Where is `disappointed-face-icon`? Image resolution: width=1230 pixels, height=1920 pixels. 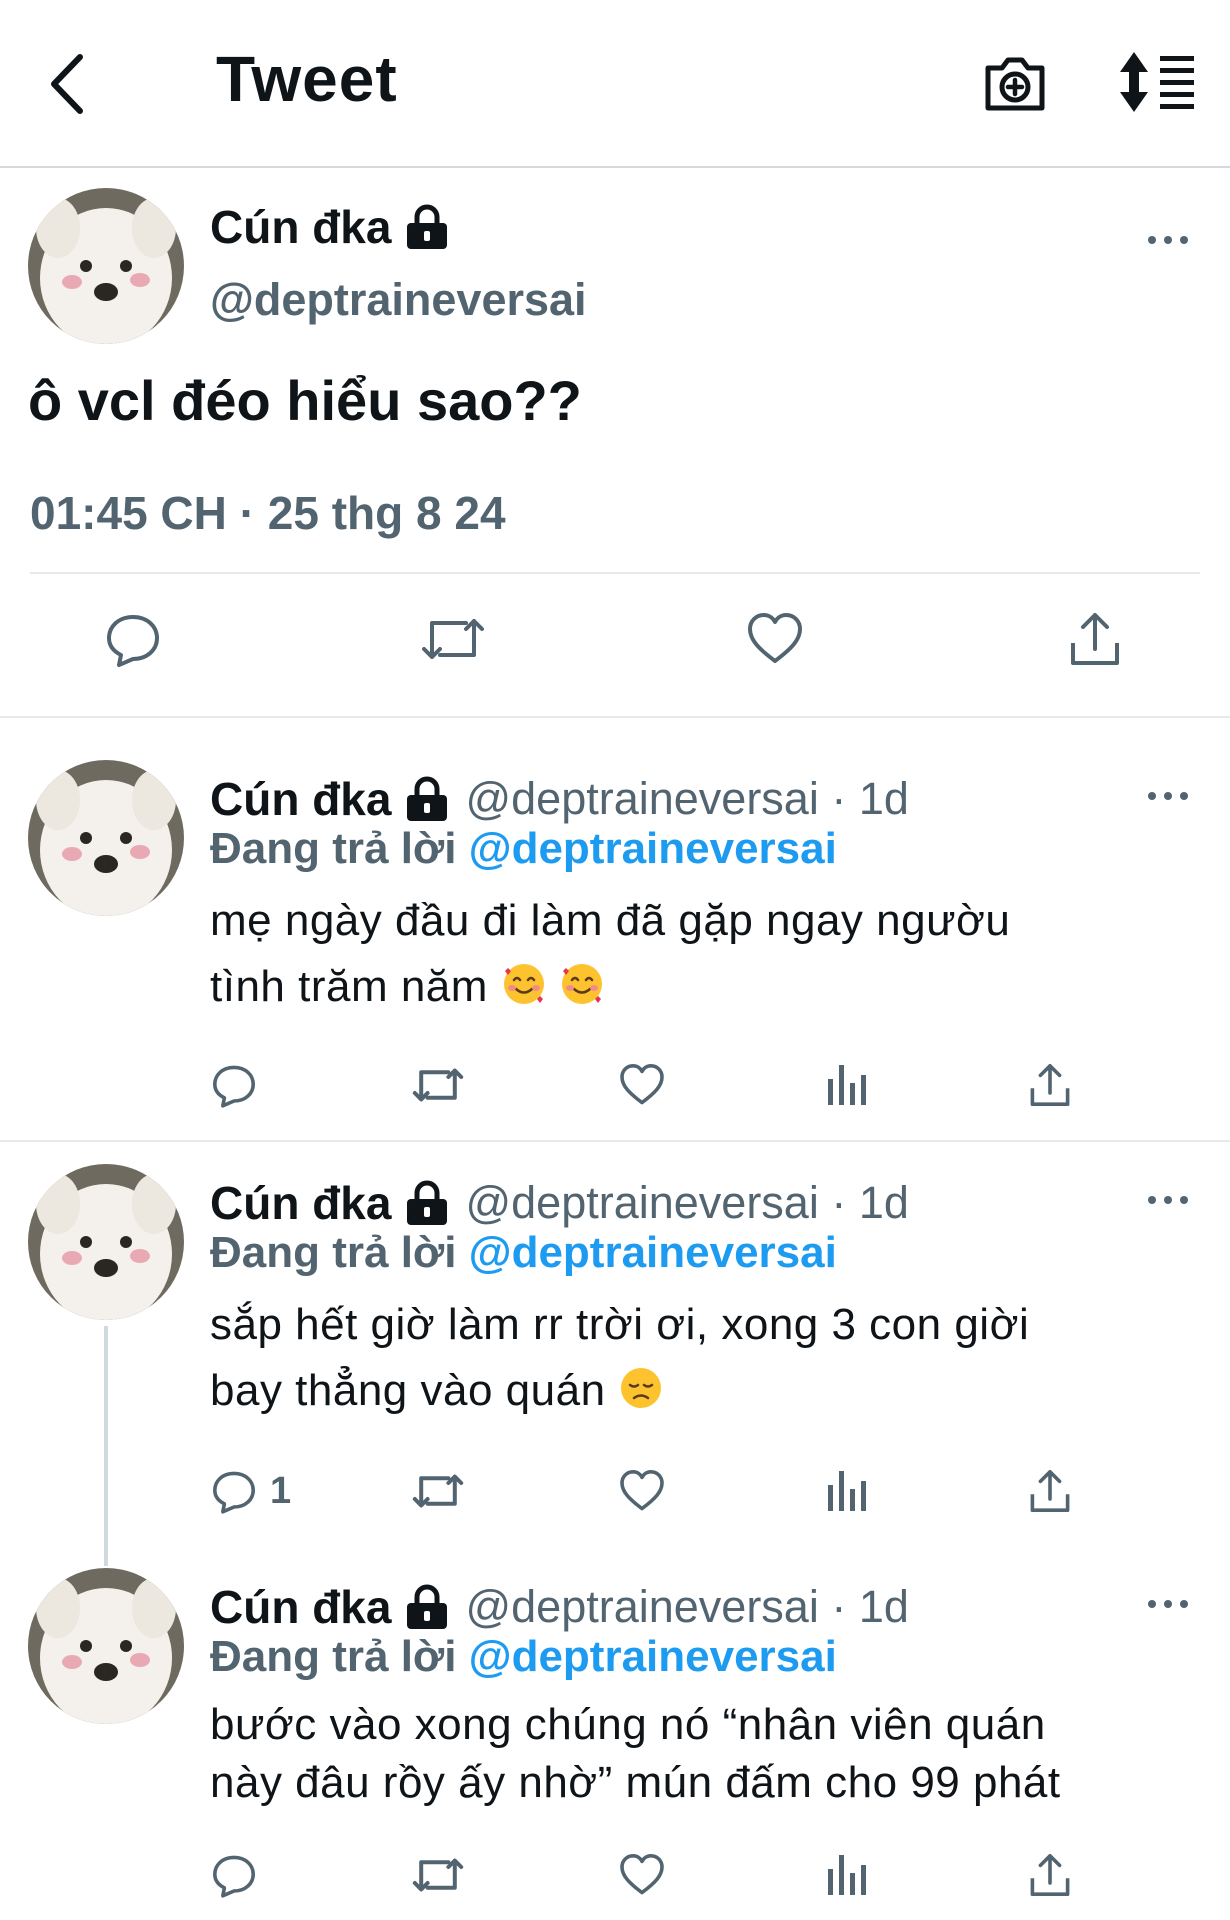
disappointed-face-icon is located at coordinates (641, 1388).